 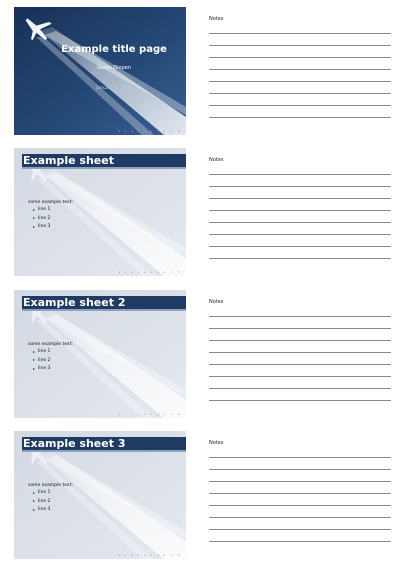 What do you see at coordinates (74, 443) in the screenshot?
I see `slide-title: Example sheet 3` at bounding box center [74, 443].